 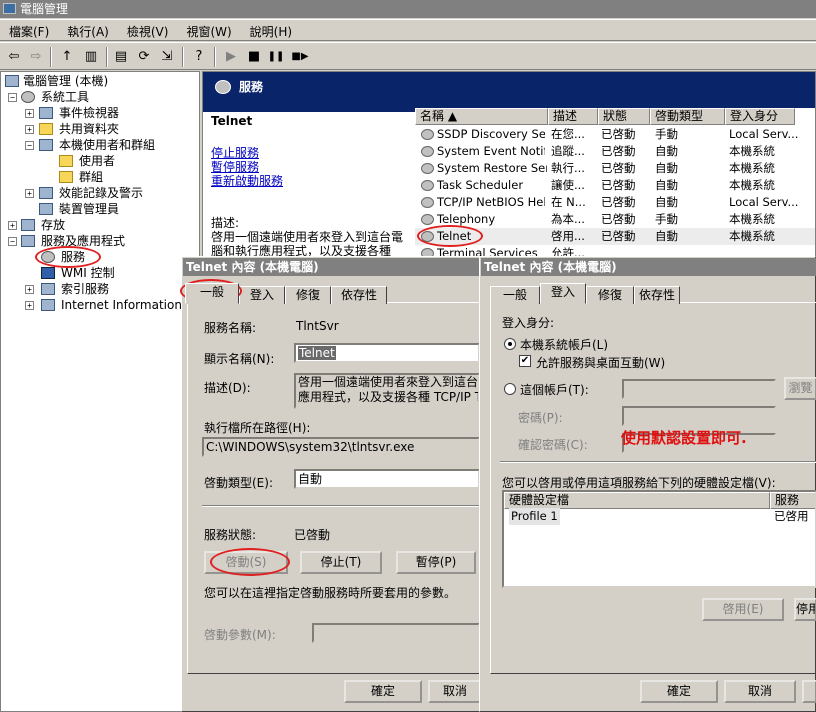 What do you see at coordinates (387, 479) in the screenshot?
I see `startup-type-select: 自動` at bounding box center [387, 479].